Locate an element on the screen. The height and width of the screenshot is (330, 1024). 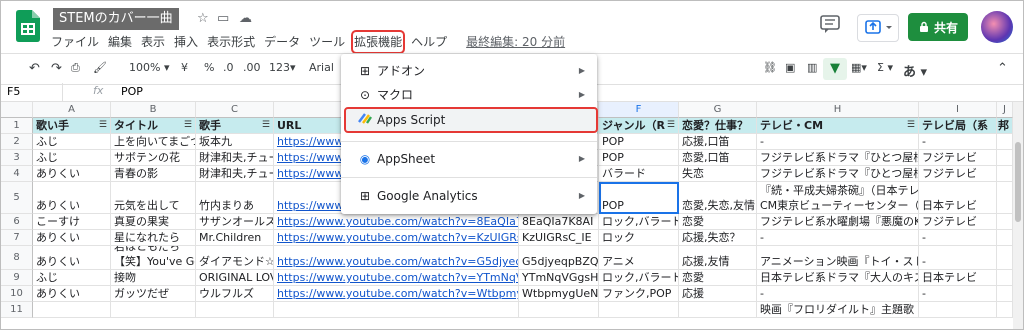
column-header-j: J is located at coordinates (1005, 110).